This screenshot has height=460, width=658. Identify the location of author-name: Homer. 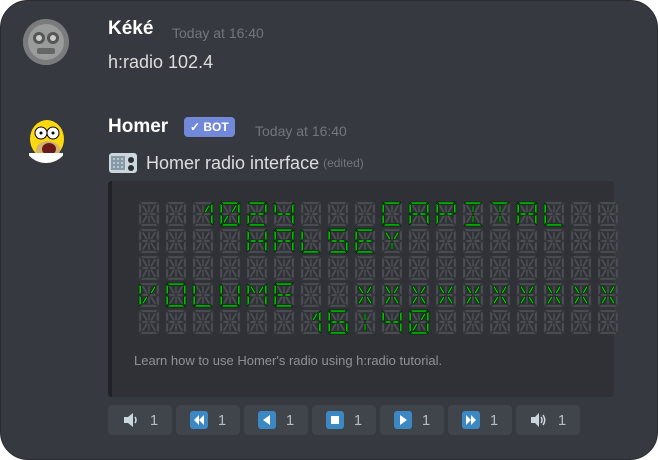
(138, 127).